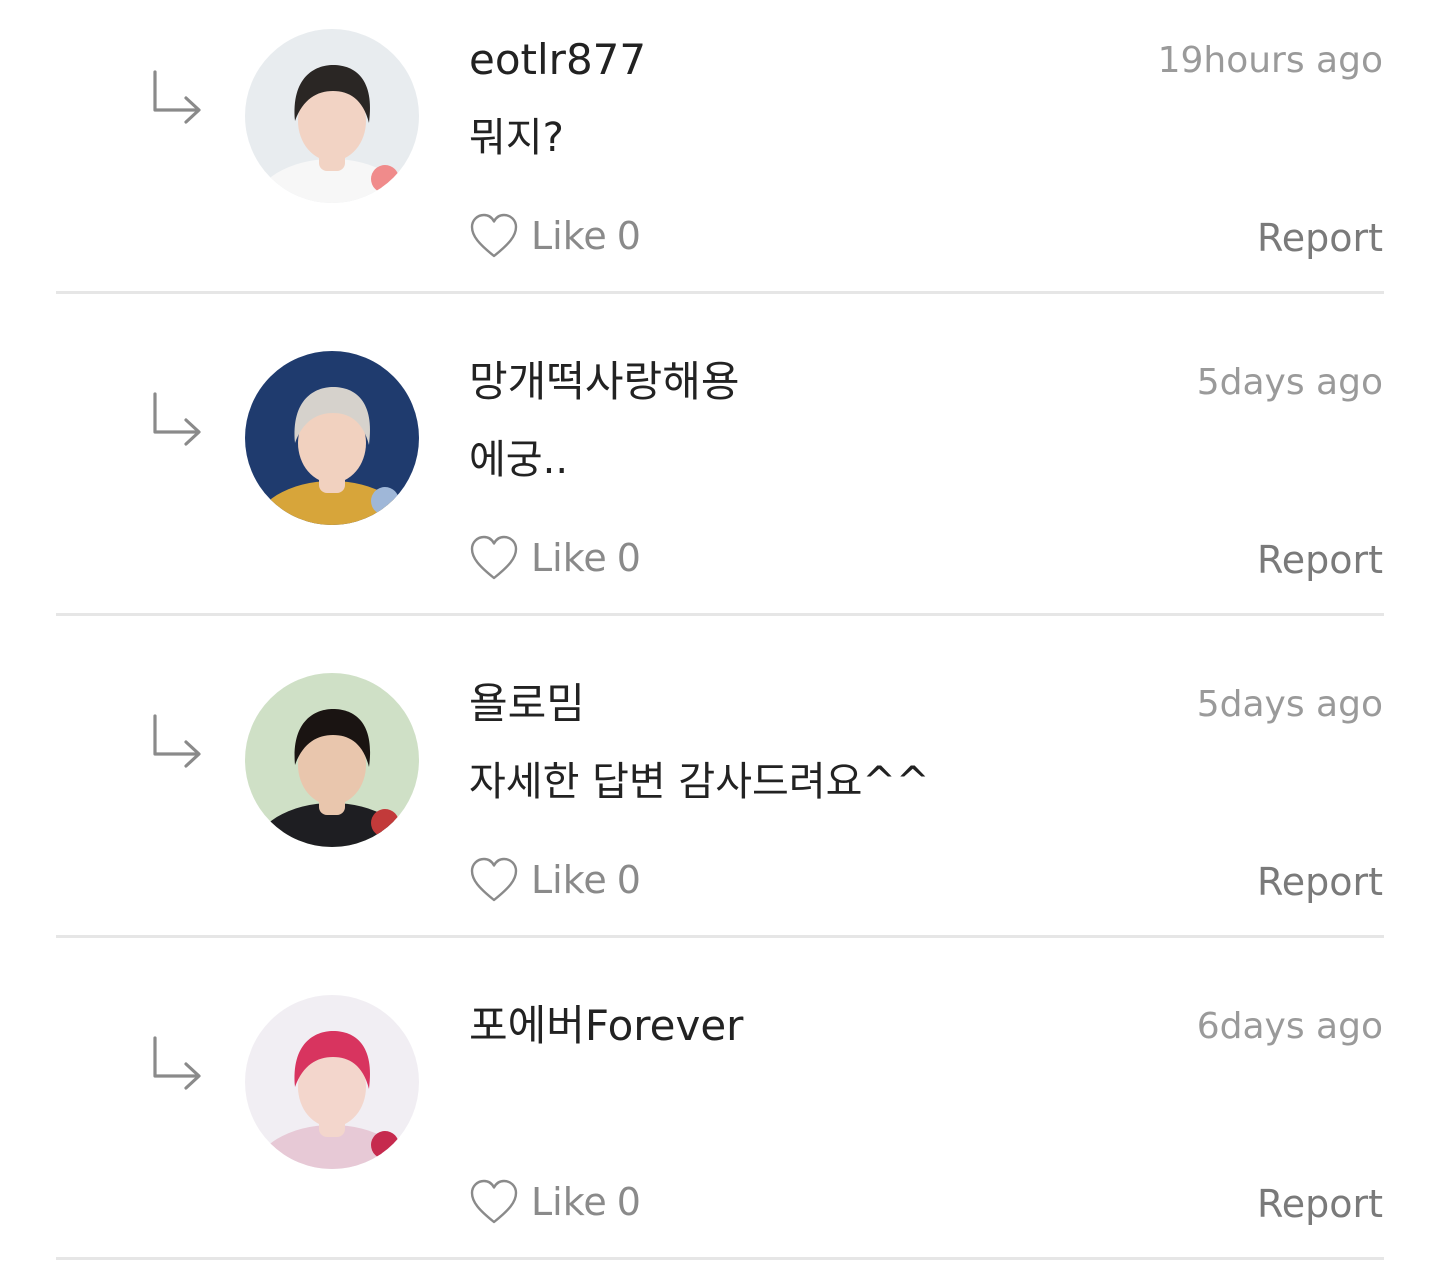 This screenshot has width=1440, height=1288. I want to click on username: 포에버Forever, so click(606, 1026).